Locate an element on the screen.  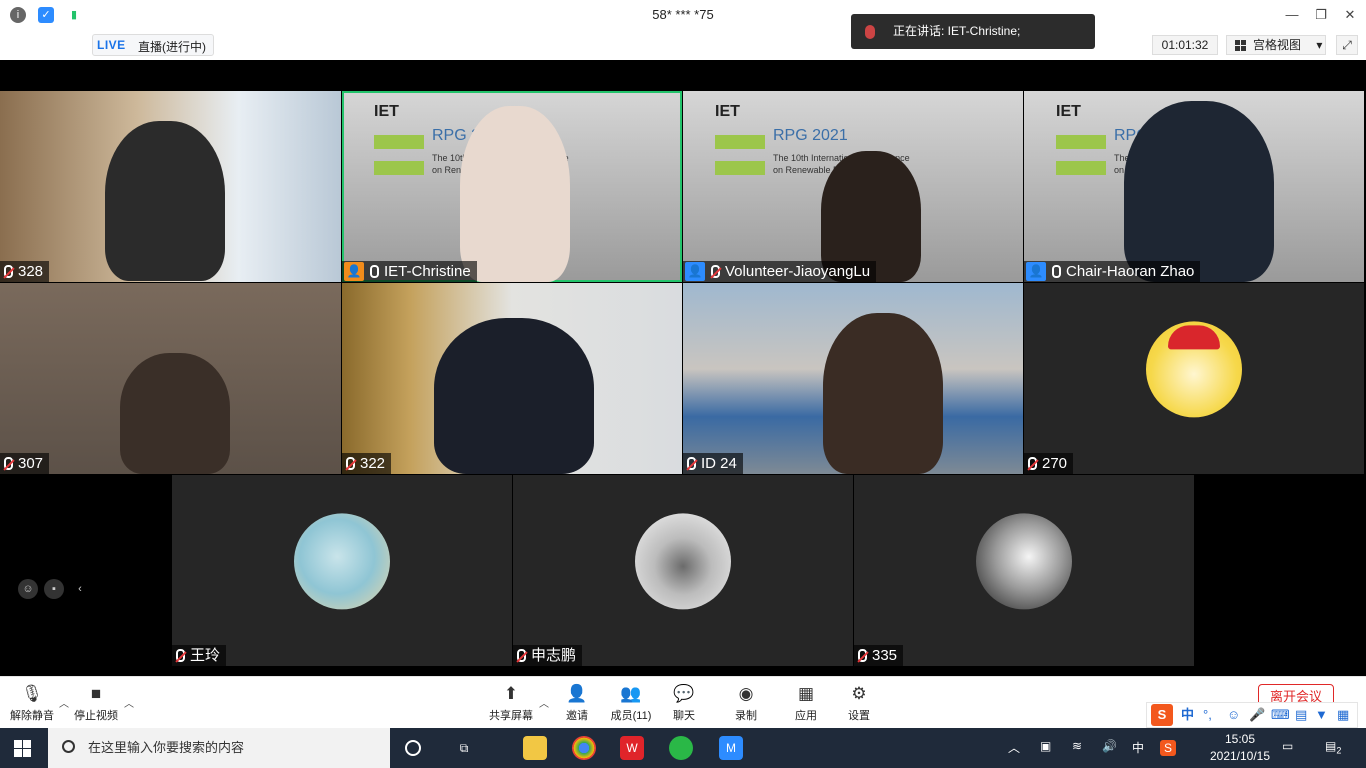
avatar-tile: 335 is located at coordinates (1024, 570).